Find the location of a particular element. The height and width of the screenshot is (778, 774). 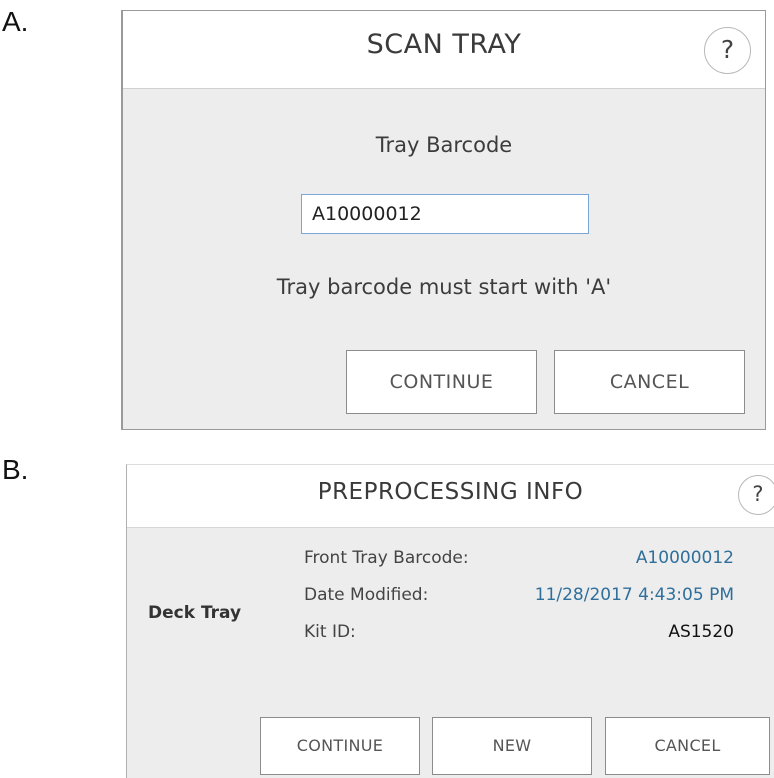

dialog-titlebar: SCAN TRAY ? is located at coordinates (444, 50).